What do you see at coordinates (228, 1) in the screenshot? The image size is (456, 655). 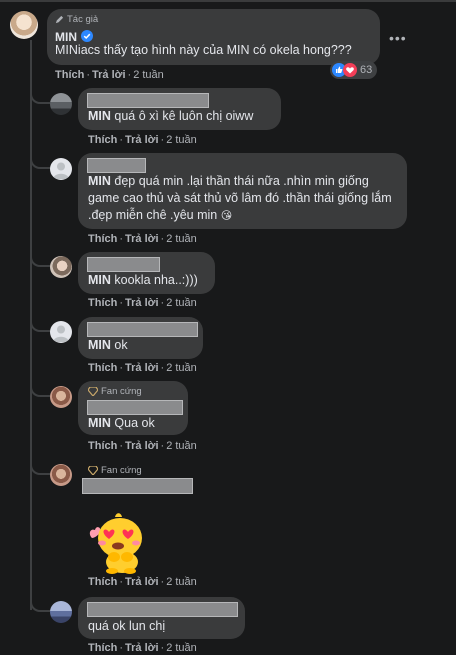 I see `top-divider` at bounding box center [228, 1].